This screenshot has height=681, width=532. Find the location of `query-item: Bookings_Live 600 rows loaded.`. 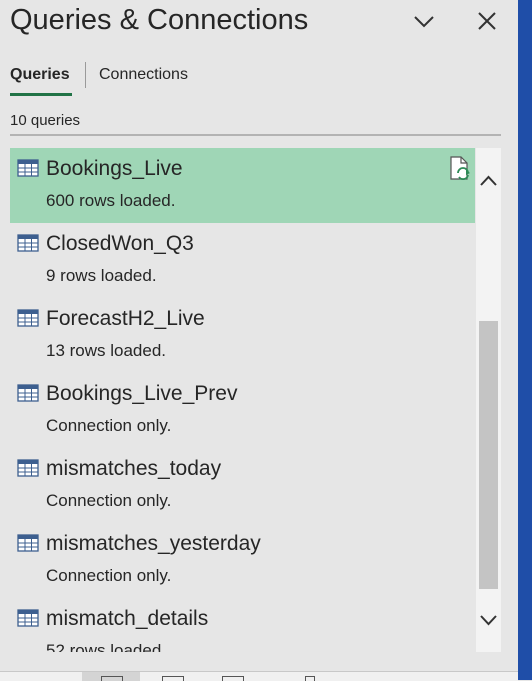

query-item: Bookings_Live 600 rows loaded. is located at coordinates (242, 185).